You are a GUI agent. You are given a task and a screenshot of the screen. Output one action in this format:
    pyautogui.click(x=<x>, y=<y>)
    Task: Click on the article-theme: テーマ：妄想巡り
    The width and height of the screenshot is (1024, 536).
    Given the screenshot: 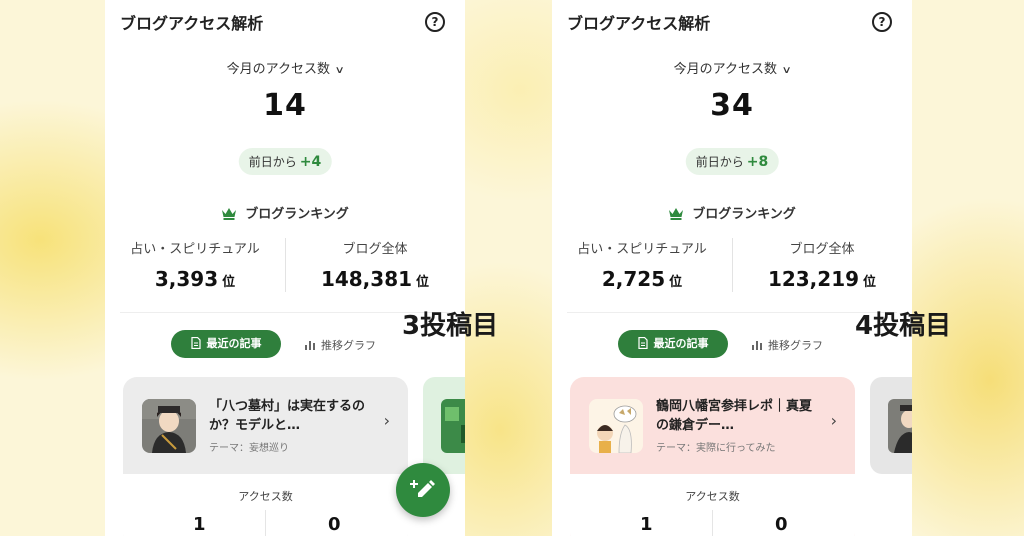 What is the action you would take?
    pyautogui.click(x=249, y=448)
    